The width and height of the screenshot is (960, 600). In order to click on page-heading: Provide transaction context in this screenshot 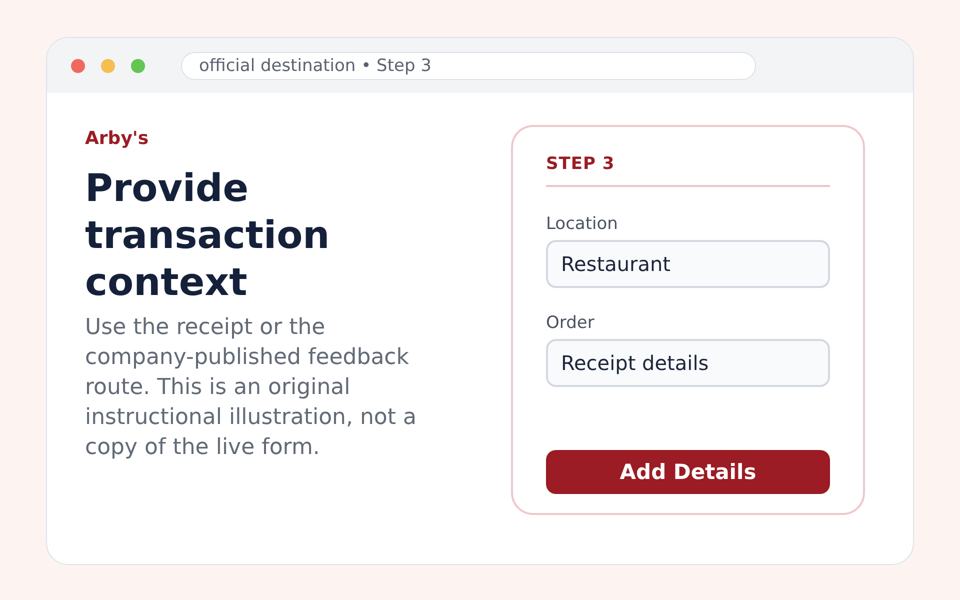, I will do `click(208, 235)`.